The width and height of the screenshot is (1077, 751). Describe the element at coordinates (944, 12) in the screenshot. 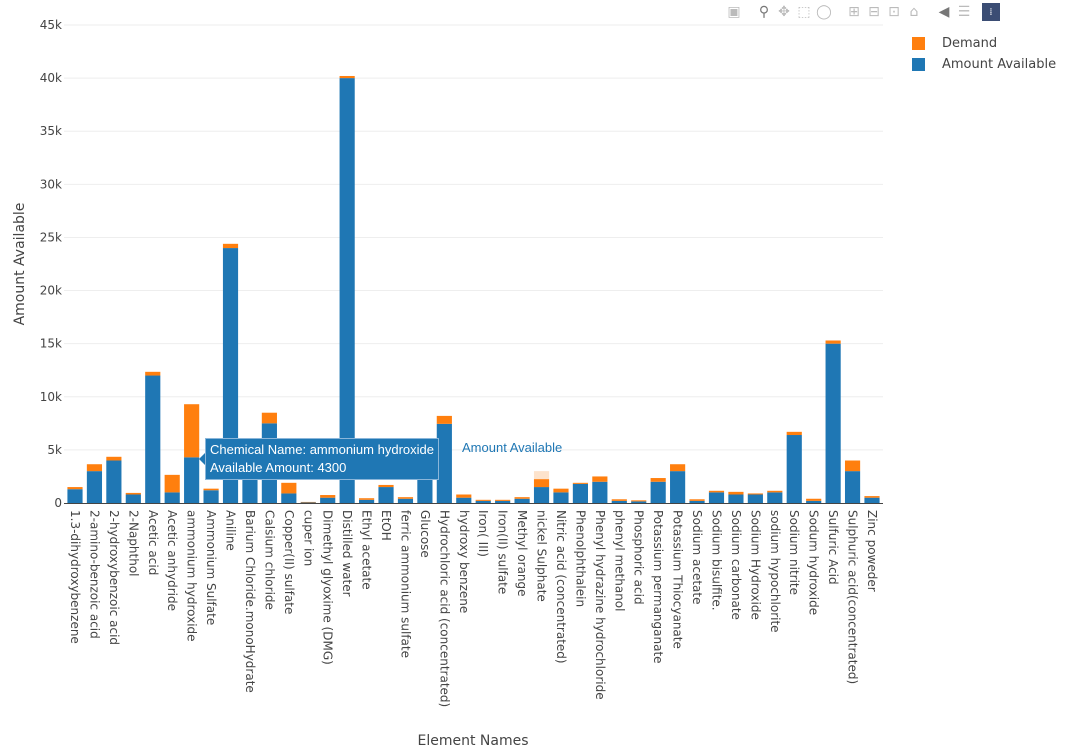

I see `hover-closest-icon: ◀` at that location.